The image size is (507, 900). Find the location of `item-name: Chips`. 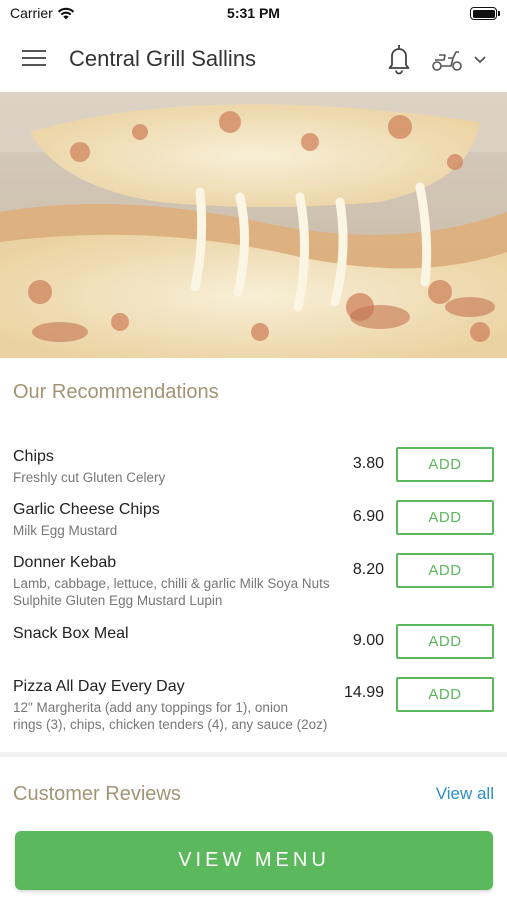

item-name: Chips is located at coordinates (33, 456).